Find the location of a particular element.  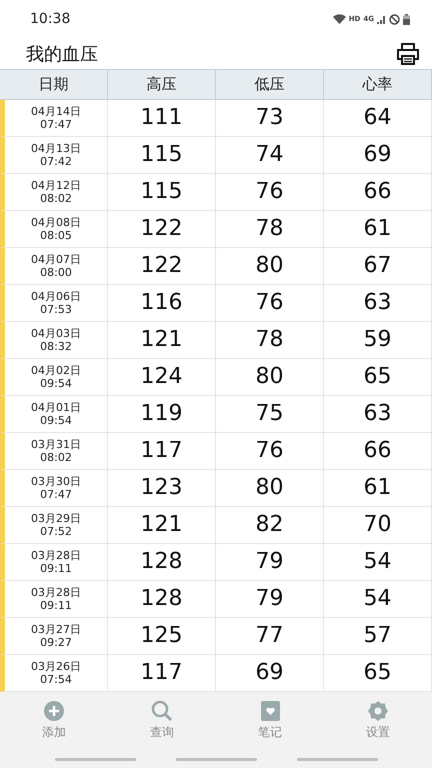

column-header: 高压 is located at coordinates (162, 85).